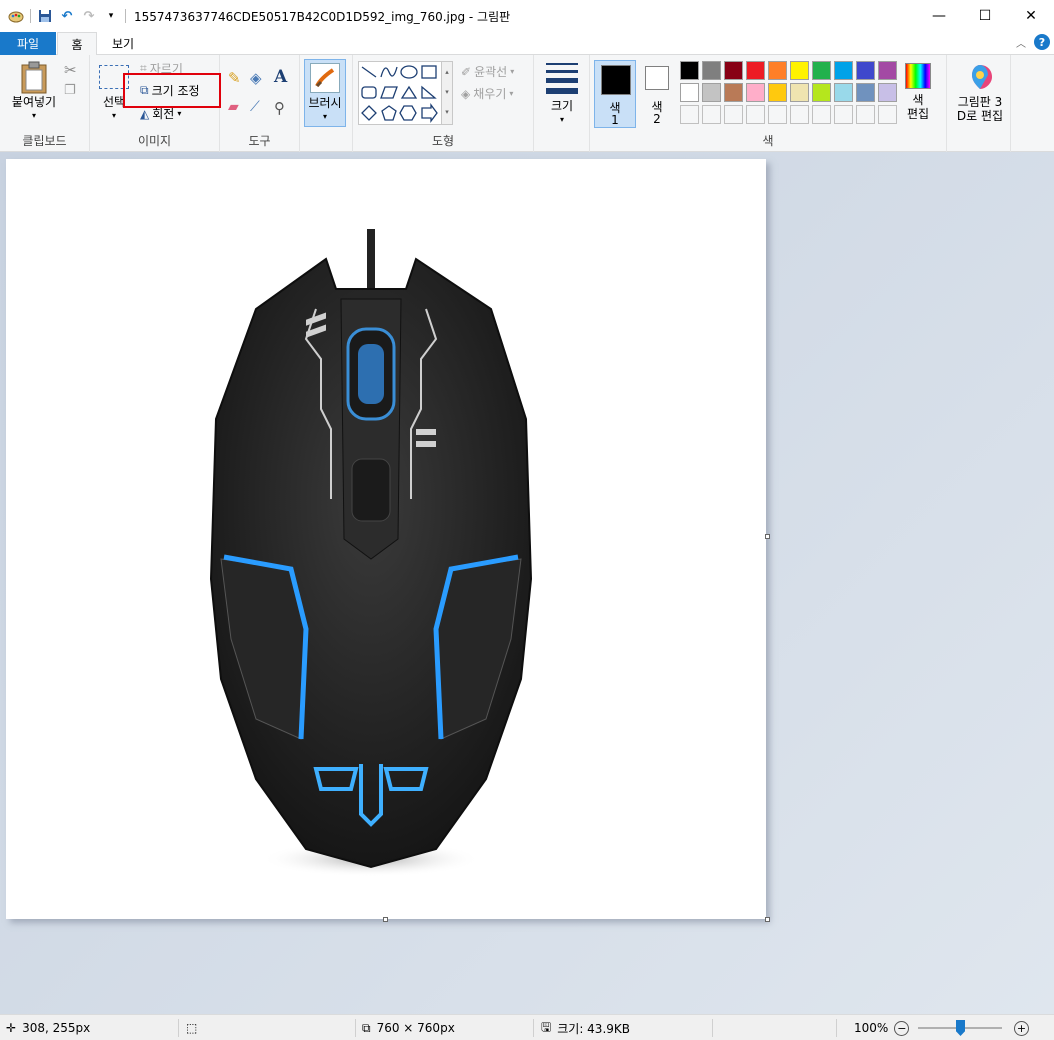 This screenshot has width=1054, height=1040. I want to click on selection-size-icon: ⬚, so click(192, 1028).